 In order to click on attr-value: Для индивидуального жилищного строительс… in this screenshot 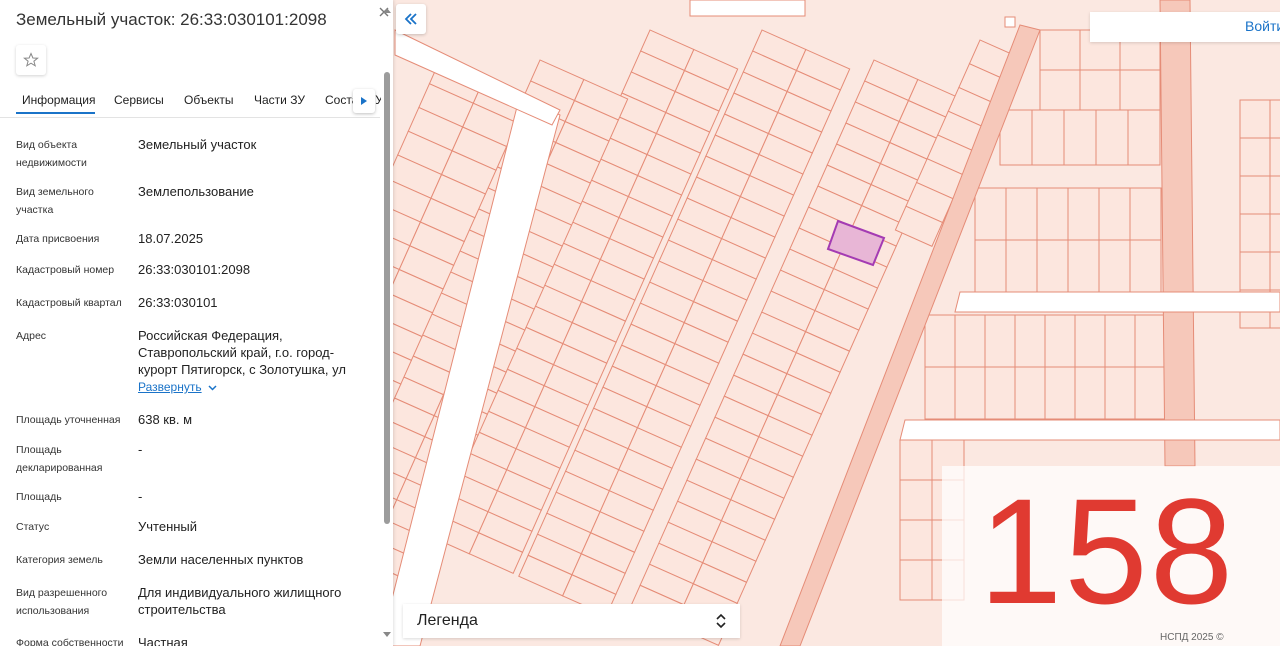, I will do `click(240, 601)`.